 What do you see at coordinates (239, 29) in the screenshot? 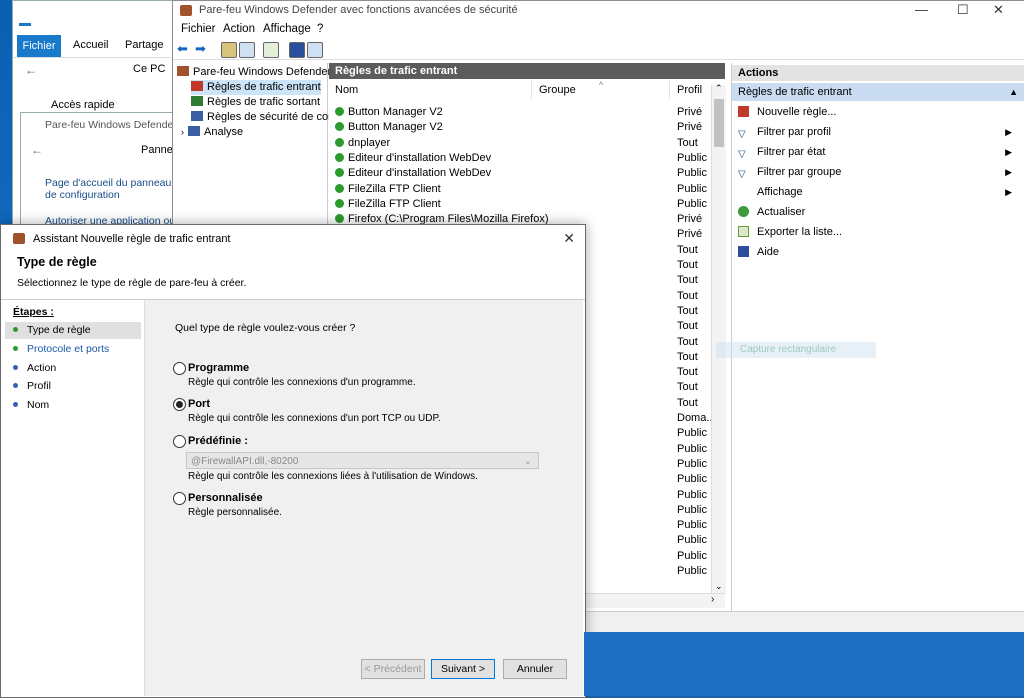
I see `menu-action: Action` at bounding box center [239, 29].